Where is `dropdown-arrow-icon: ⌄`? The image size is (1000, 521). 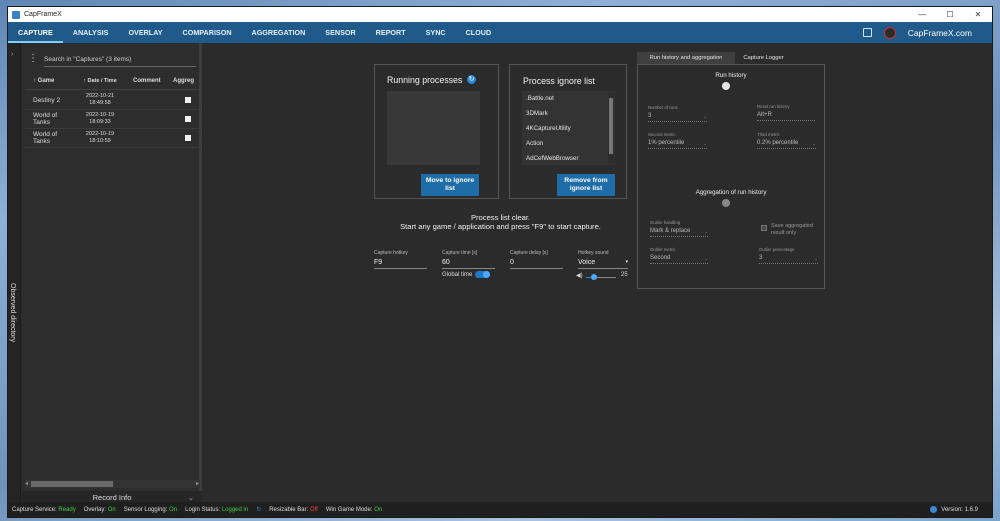 dropdown-arrow-icon: ⌄ is located at coordinates (705, 143).